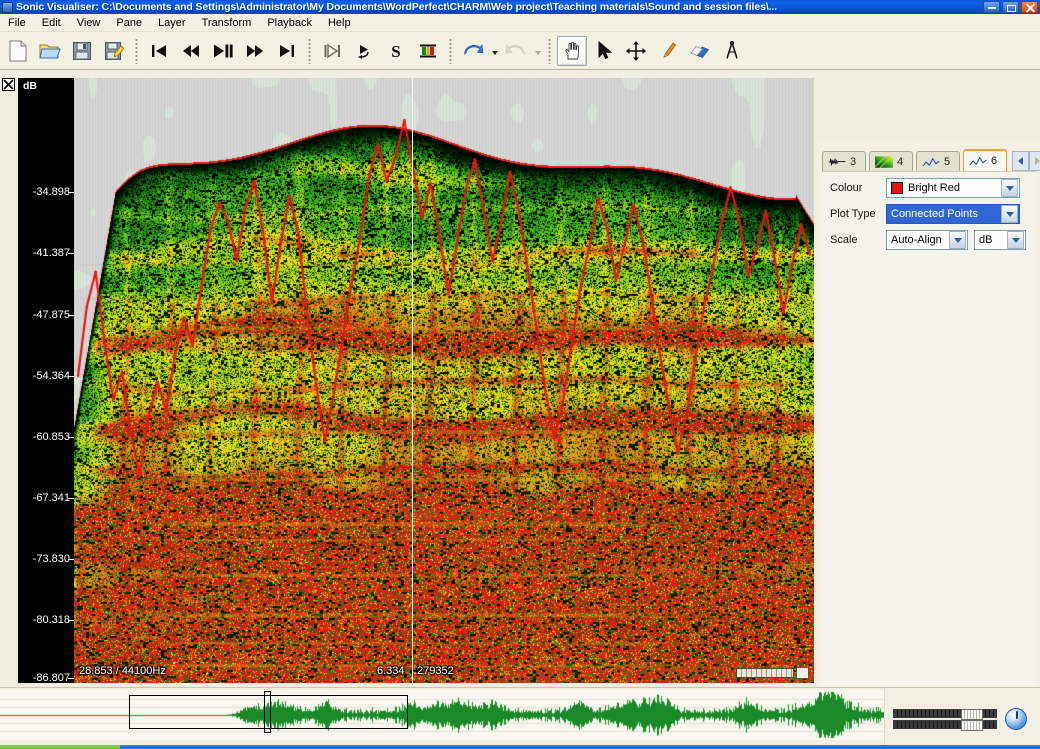  I want to click on layer-tab-3: 3, so click(844, 161).